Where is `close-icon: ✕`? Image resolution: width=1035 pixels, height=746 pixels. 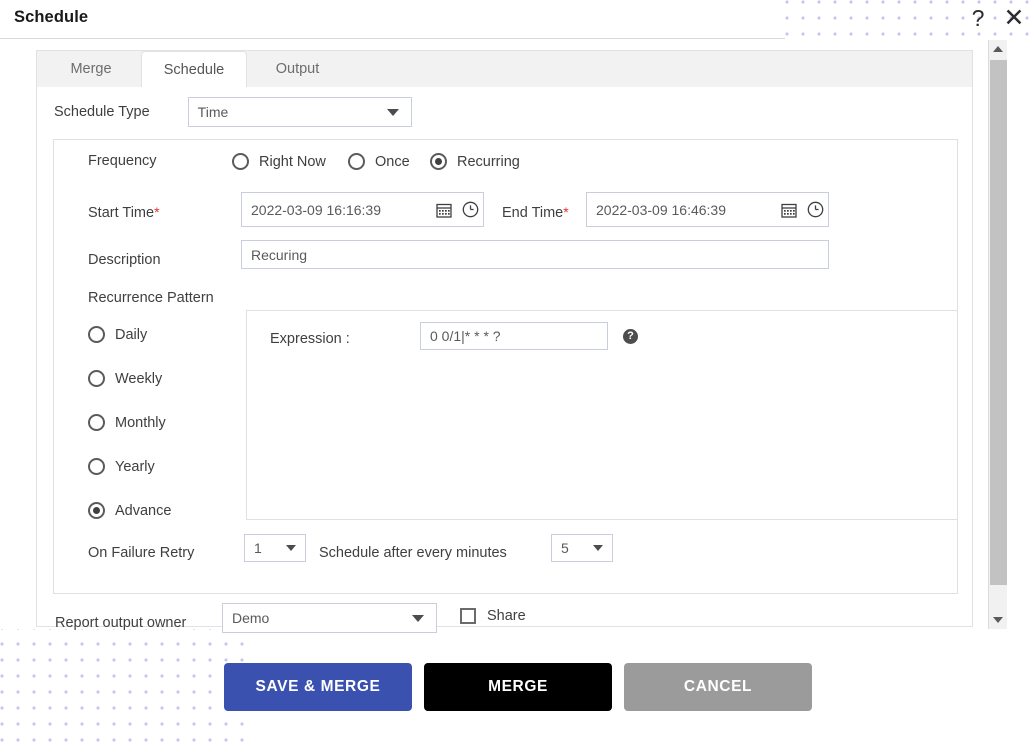 close-icon: ✕ is located at coordinates (1014, 18).